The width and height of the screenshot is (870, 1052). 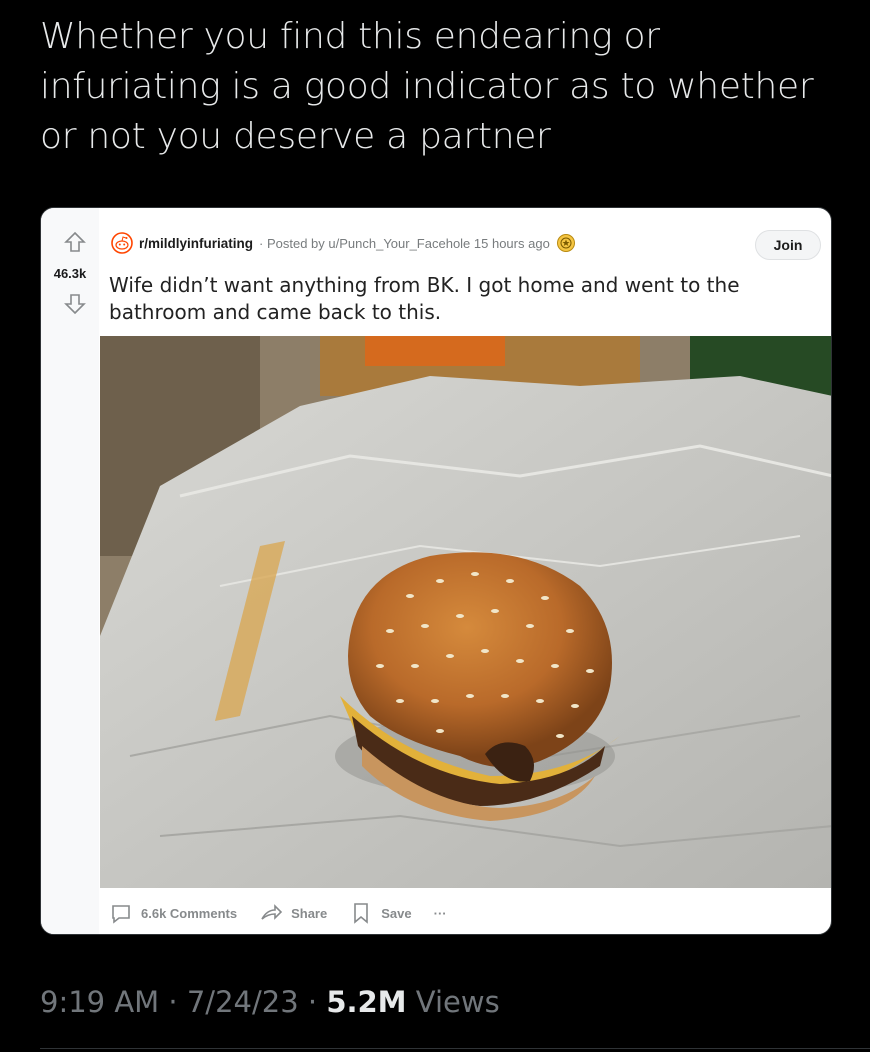 What do you see at coordinates (380, 913) in the screenshot?
I see `save-button: Save` at bounding box center [380, 913].